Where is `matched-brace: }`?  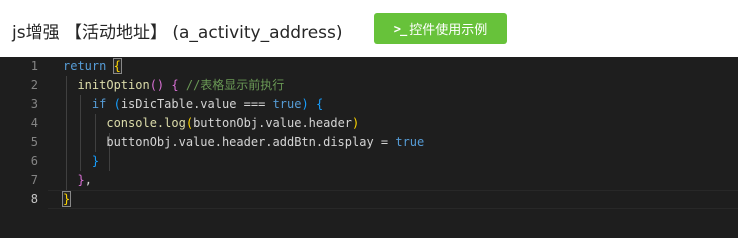 matched-brace: } is located at coordinates (66, 199).